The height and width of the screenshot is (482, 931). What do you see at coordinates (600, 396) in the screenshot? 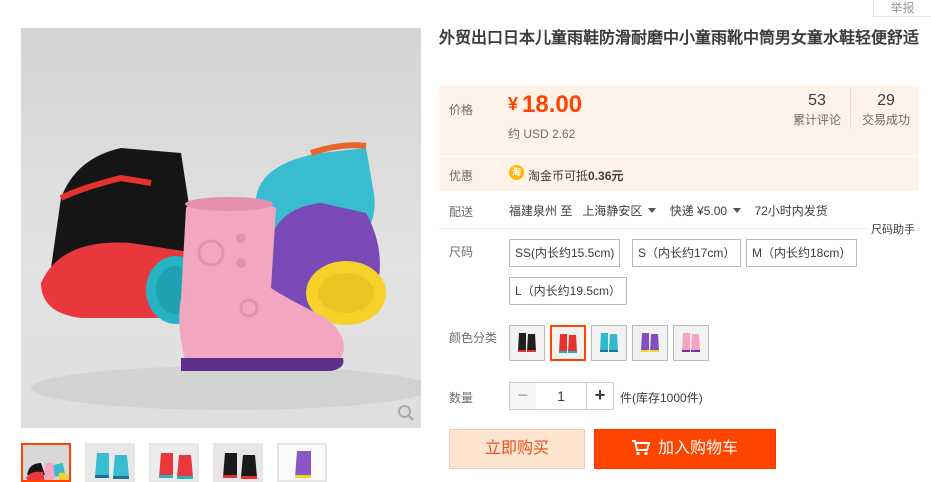
I see `quantity-increase-button: +` at bounding box center [600, 396].